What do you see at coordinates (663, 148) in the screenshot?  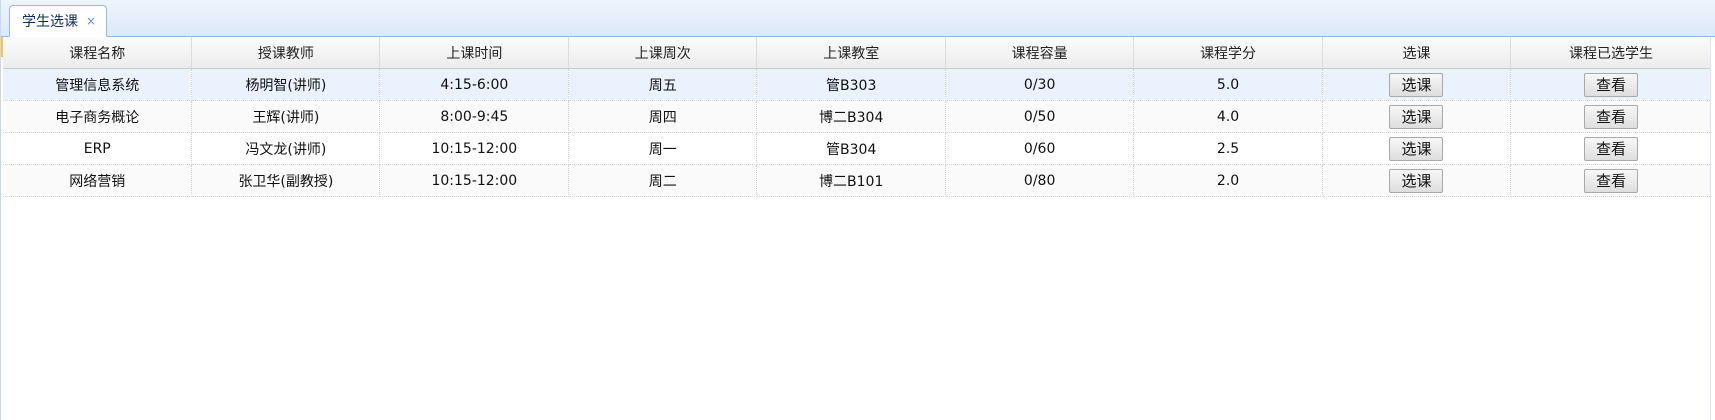 I see `cell-weekday: 周一` at bounding box center [663, 148].